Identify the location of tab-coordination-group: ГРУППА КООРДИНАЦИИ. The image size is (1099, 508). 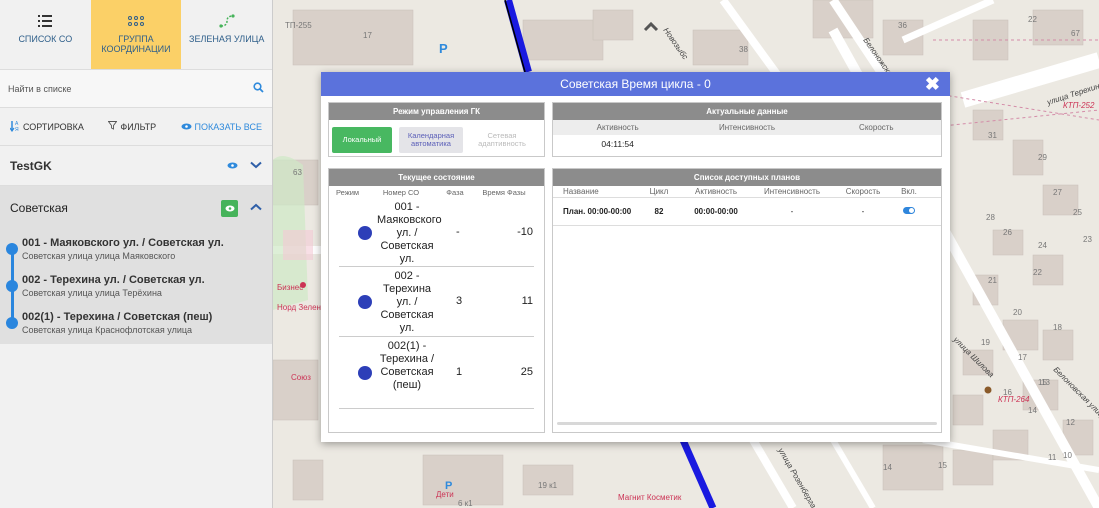
(136, 34).